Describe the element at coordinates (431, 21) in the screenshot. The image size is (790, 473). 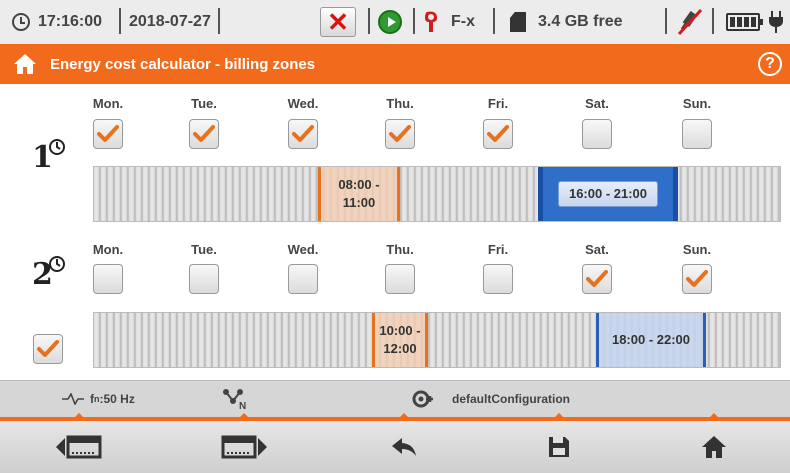
I see `clamp-icon` at that location.